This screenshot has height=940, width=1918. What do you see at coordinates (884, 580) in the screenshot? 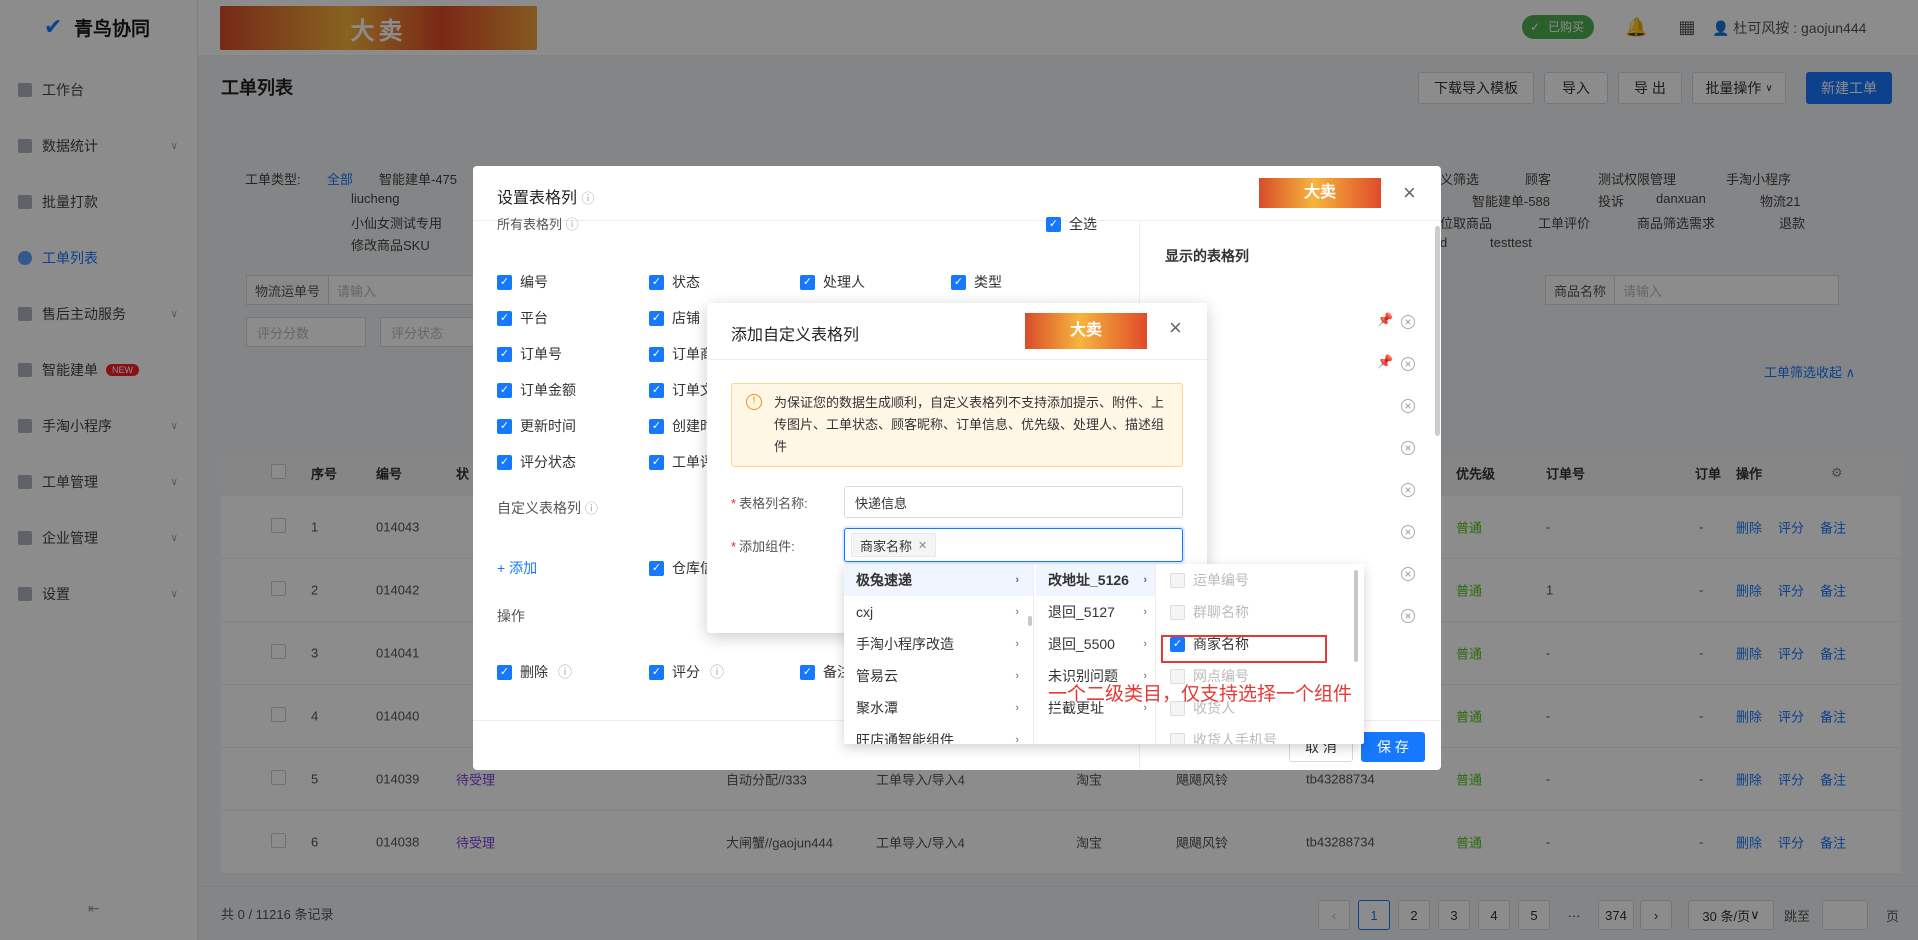
I see `option-label: 极兔速递` at bounding box center [884, 580].